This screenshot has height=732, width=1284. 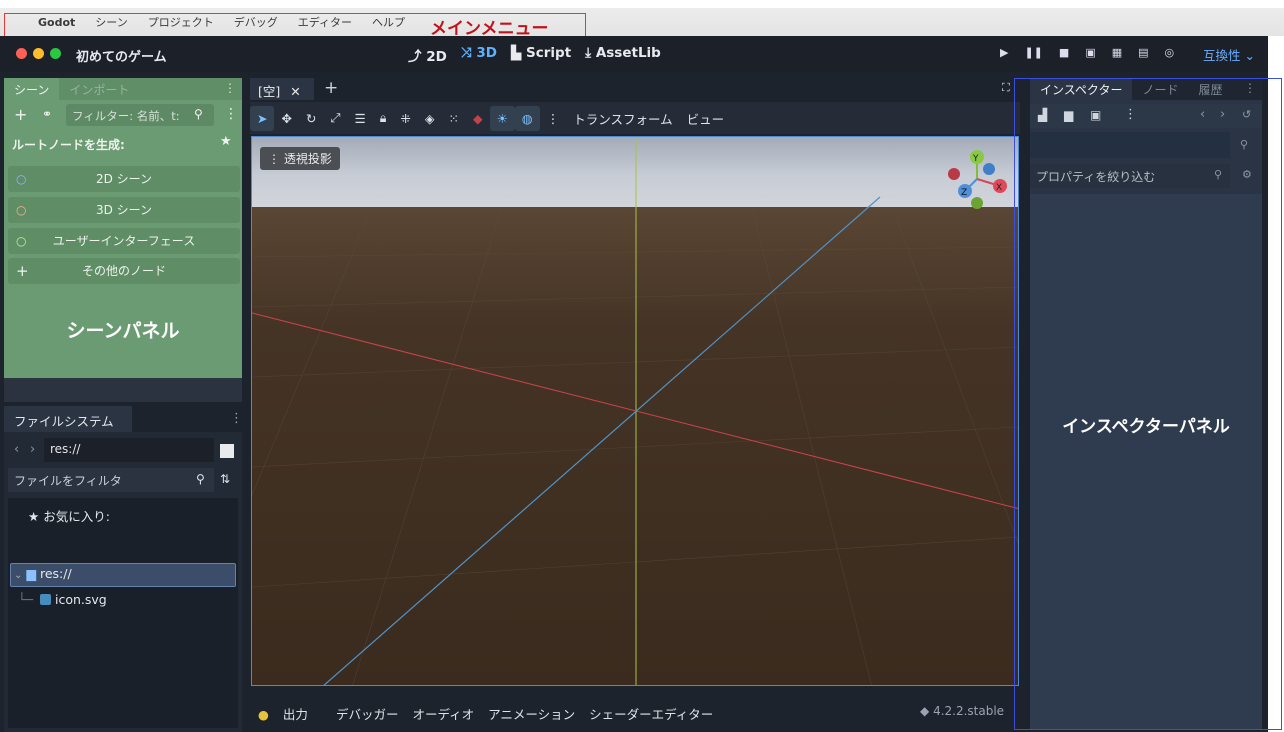 I want to click on collapse-icon: ⌄, so click(x=18, y=575).